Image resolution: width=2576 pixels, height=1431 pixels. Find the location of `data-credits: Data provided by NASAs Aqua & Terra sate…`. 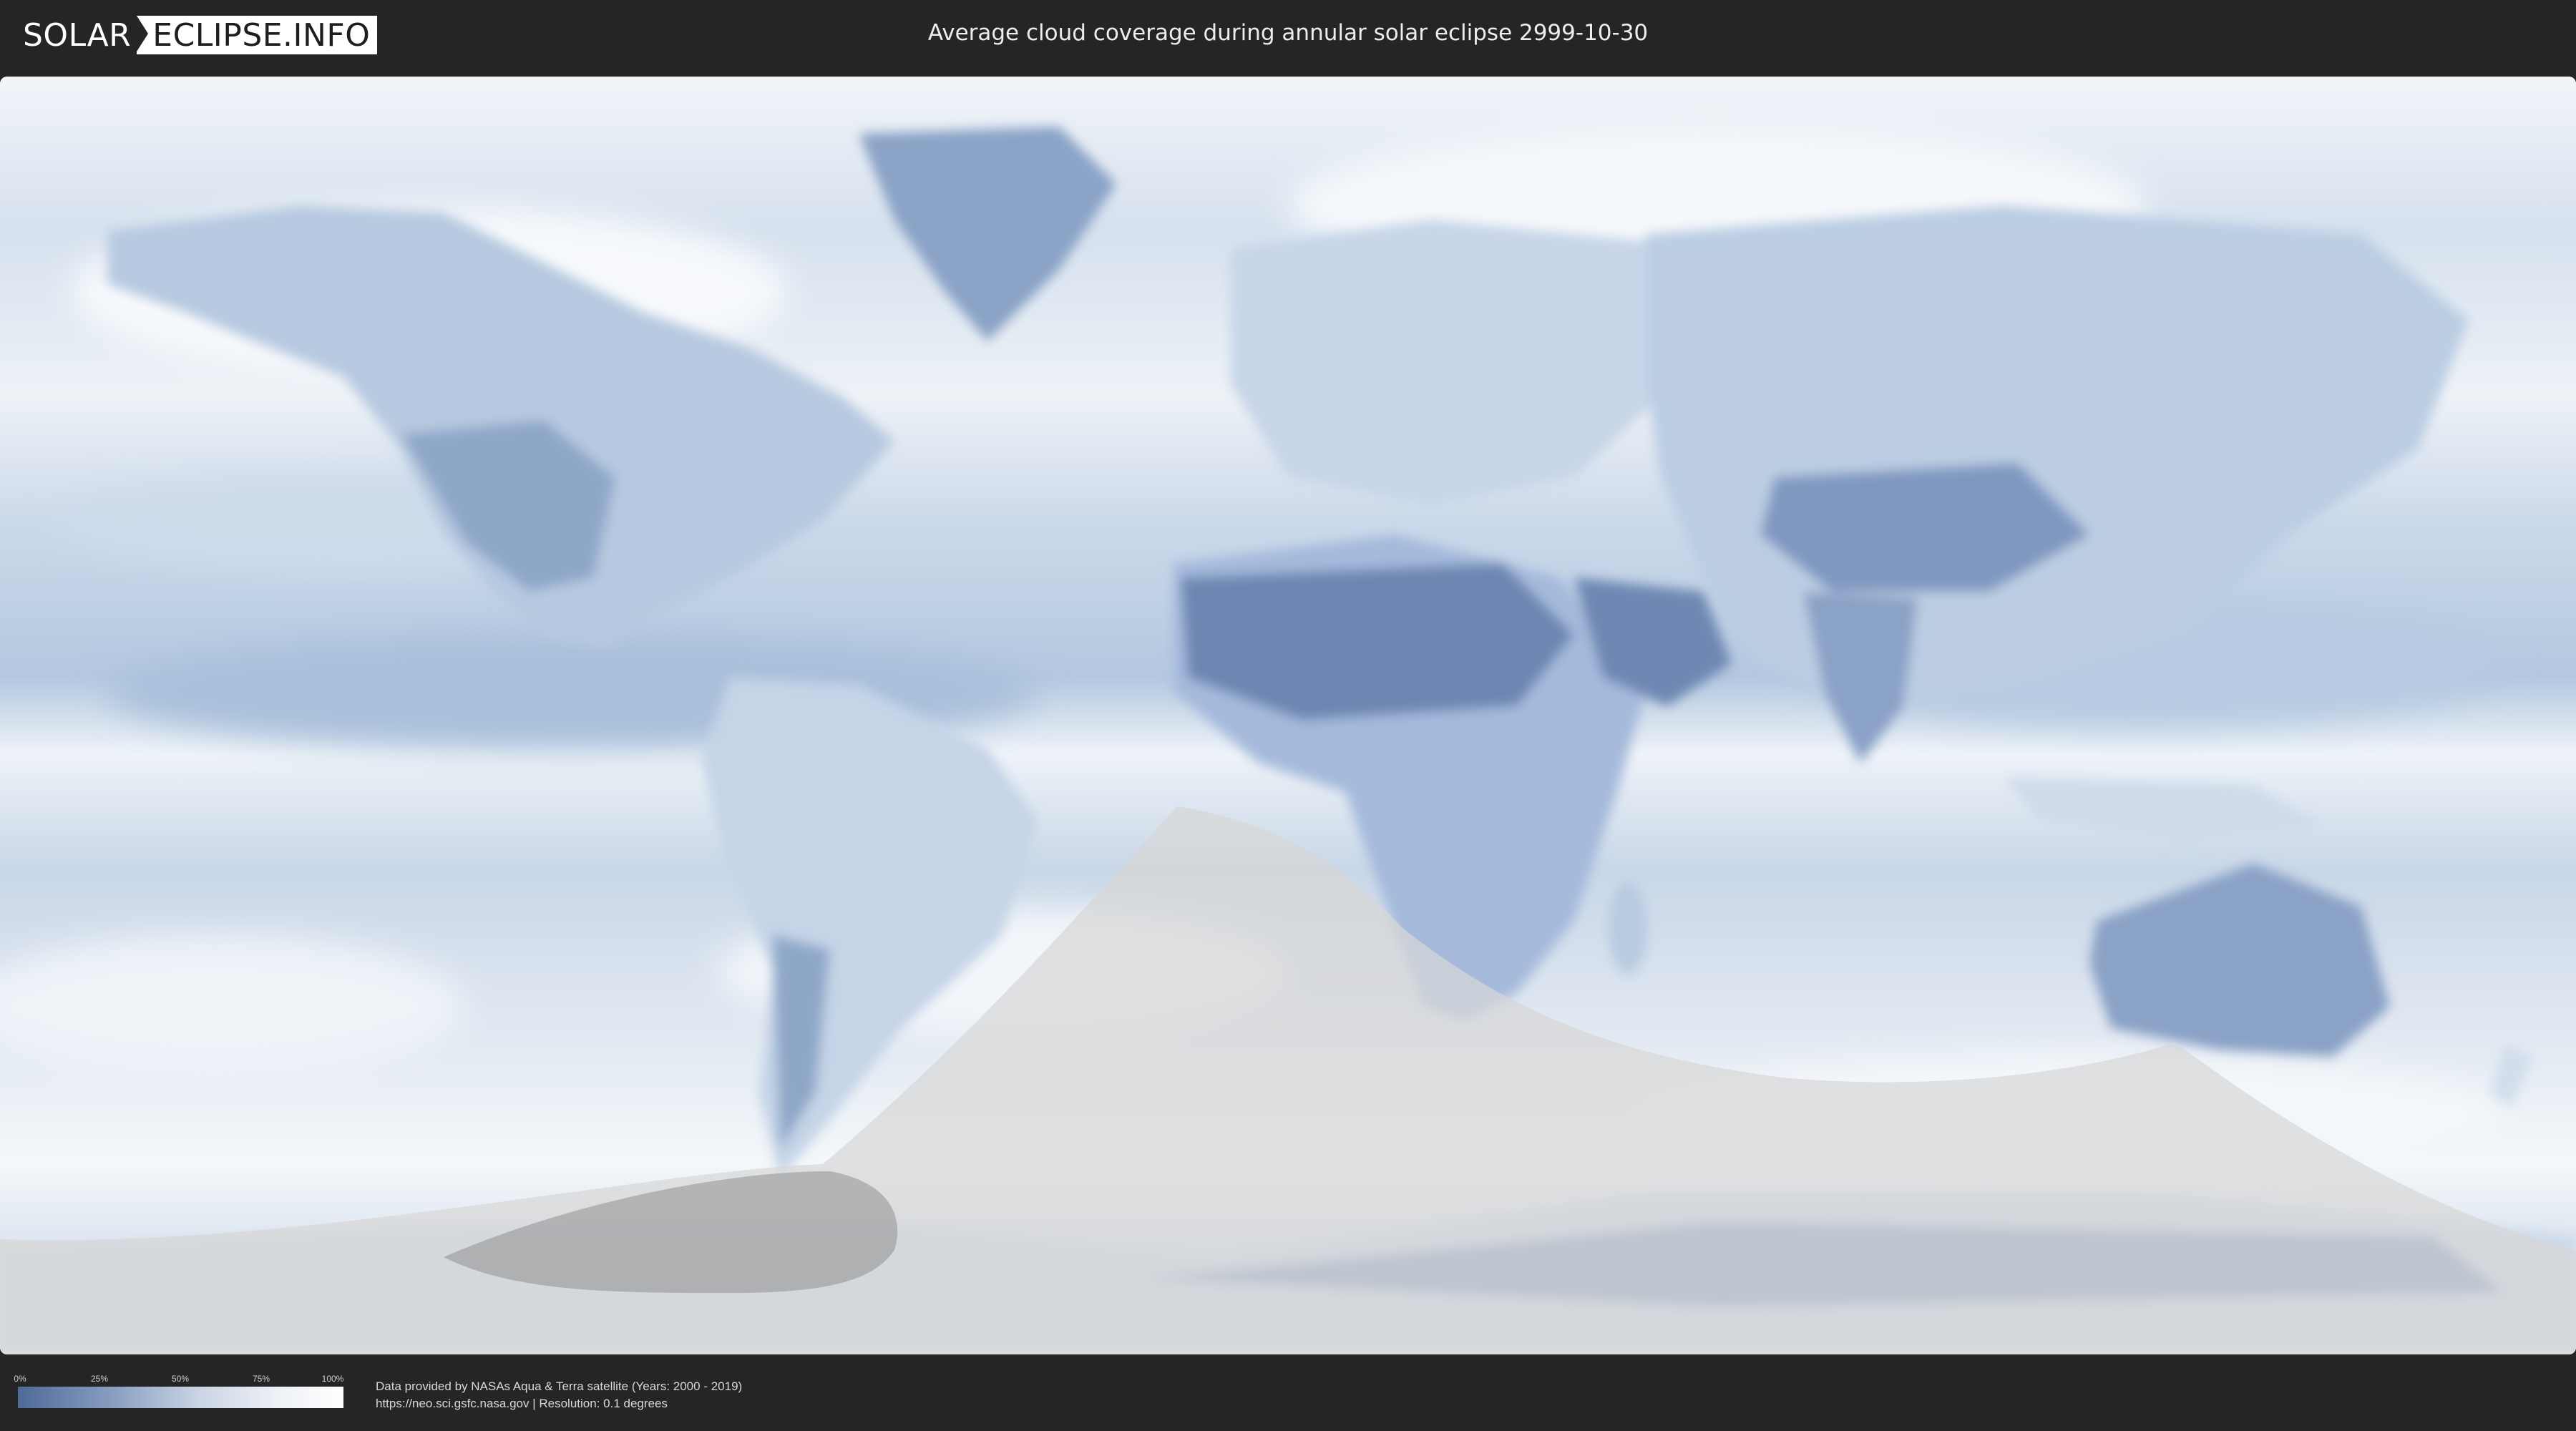

data-credits: Data provided by NASAs Aqua & Terra sate… is located at coordinates (559, 1395).